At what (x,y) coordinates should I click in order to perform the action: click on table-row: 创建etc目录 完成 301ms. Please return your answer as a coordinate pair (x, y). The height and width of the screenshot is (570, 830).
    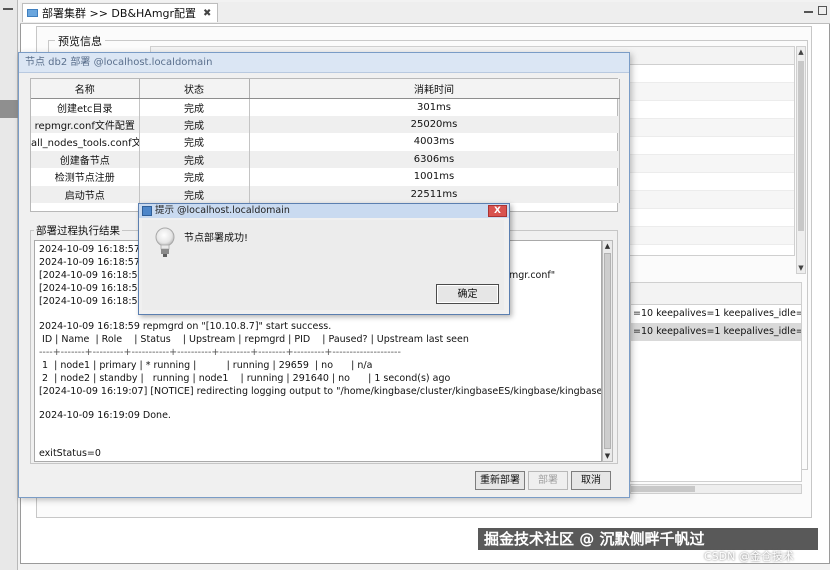
    Looking at the image, I should click on (325, 107).